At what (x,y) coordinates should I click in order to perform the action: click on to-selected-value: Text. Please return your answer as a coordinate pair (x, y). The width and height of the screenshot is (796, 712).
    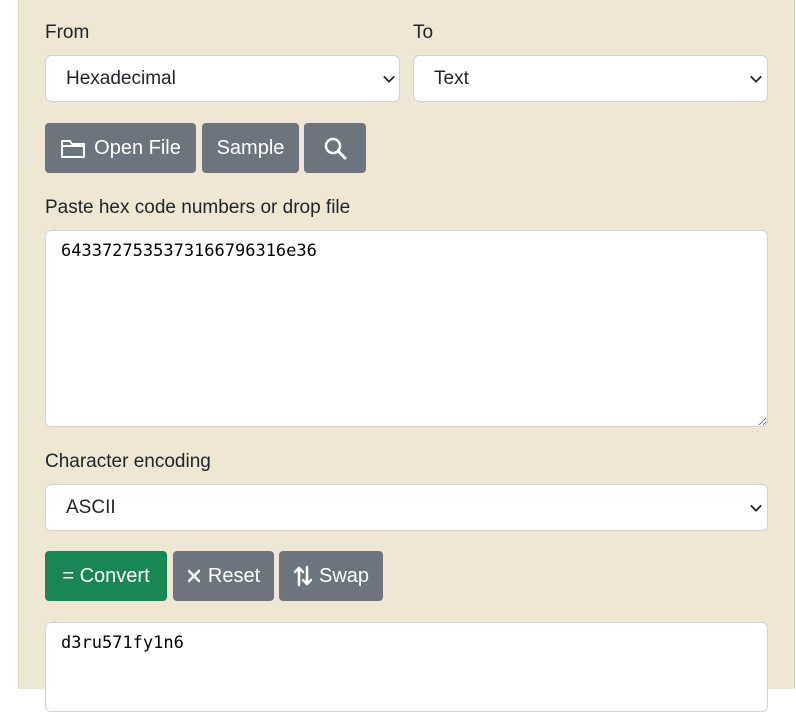
    Looking at the image, I should click on (451, 78).